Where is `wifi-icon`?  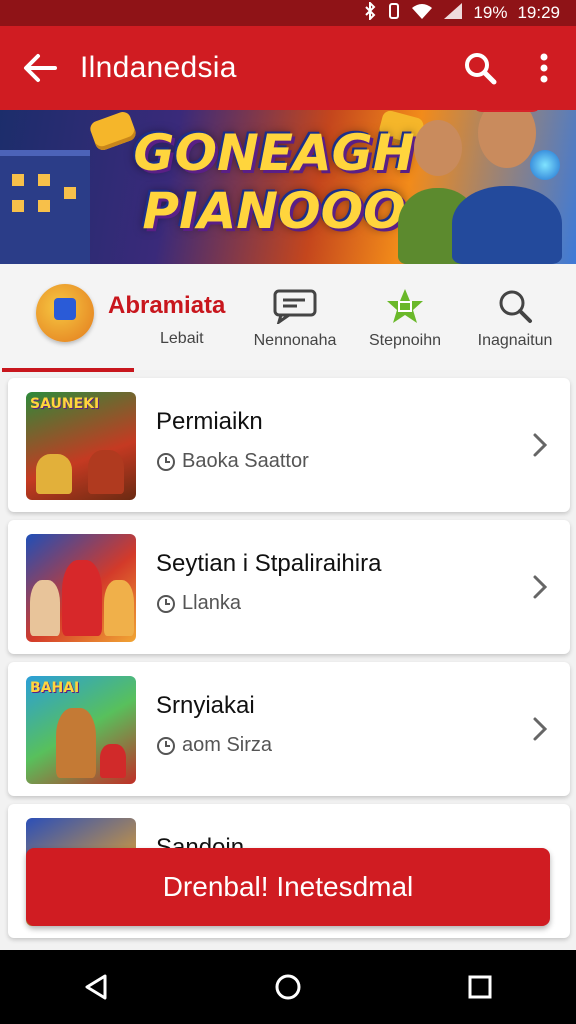
wifi-icon is located at coordinates (422, 13).